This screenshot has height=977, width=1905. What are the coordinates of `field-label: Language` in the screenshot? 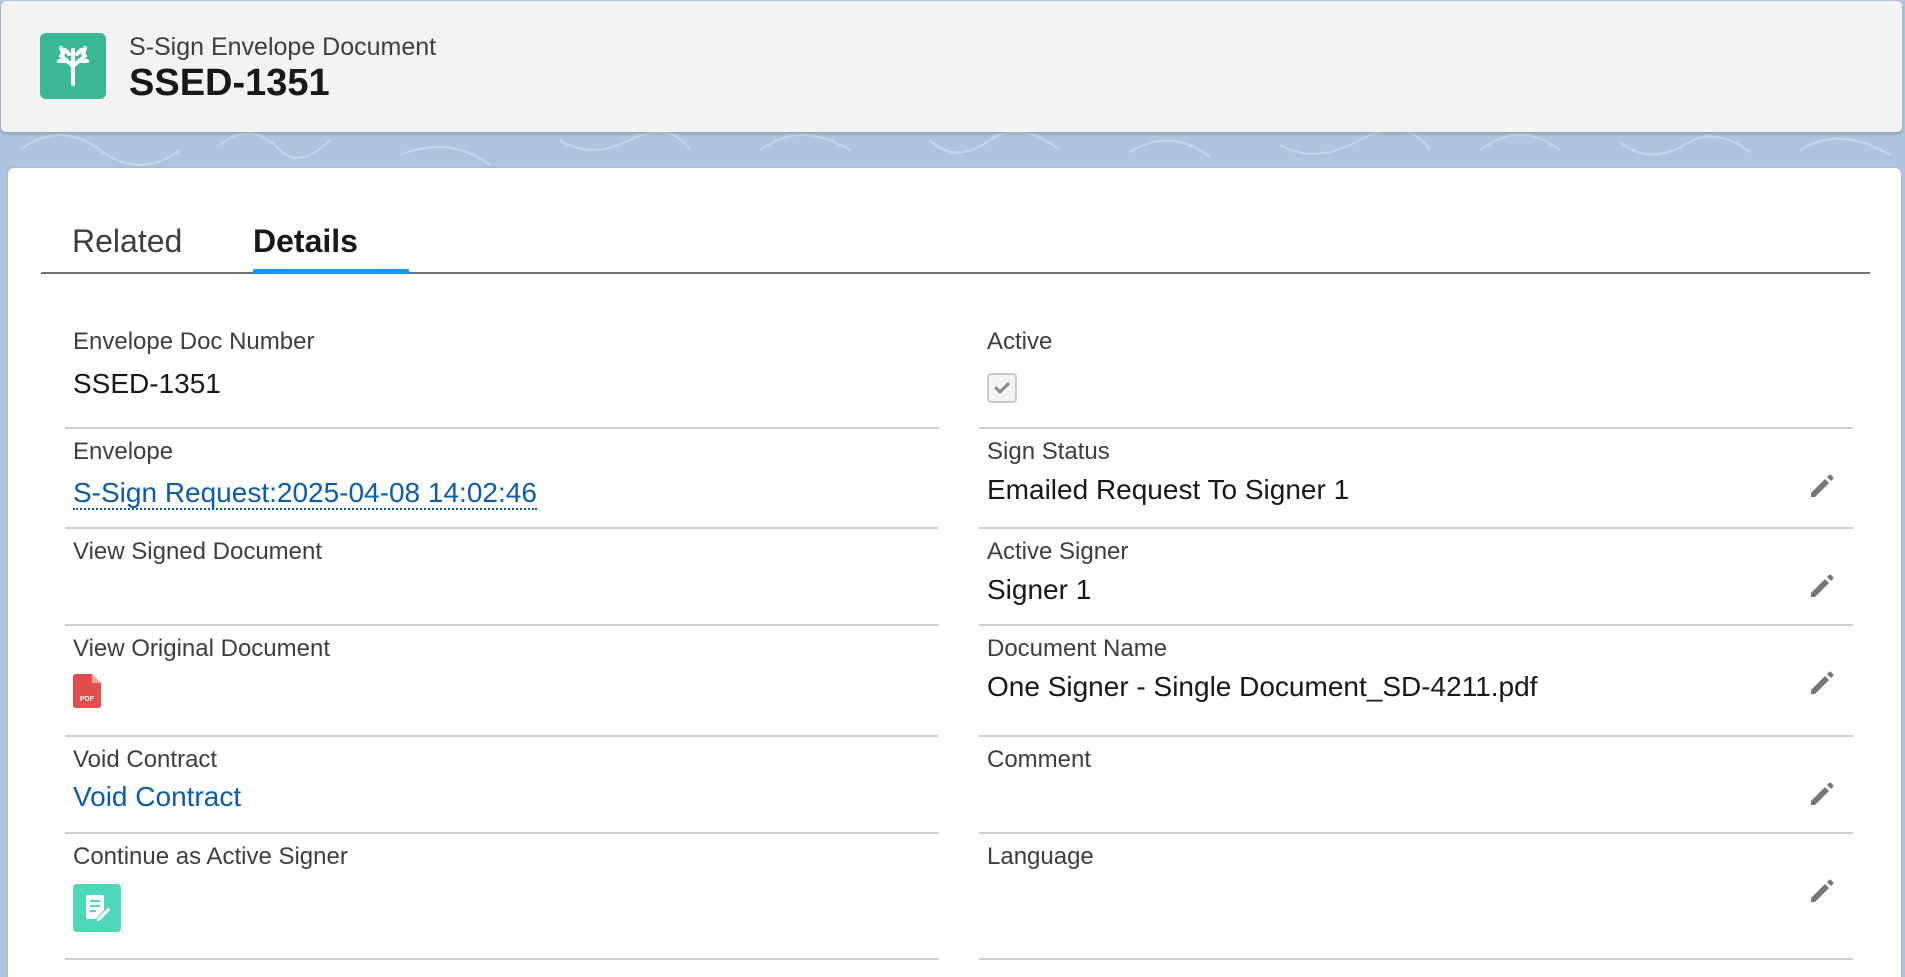 It's located at (1040, 856).